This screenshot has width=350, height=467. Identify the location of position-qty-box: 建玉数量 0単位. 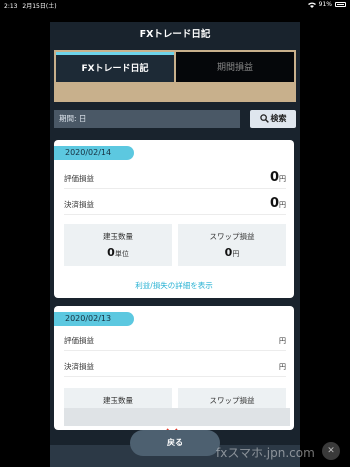
(118, 245).